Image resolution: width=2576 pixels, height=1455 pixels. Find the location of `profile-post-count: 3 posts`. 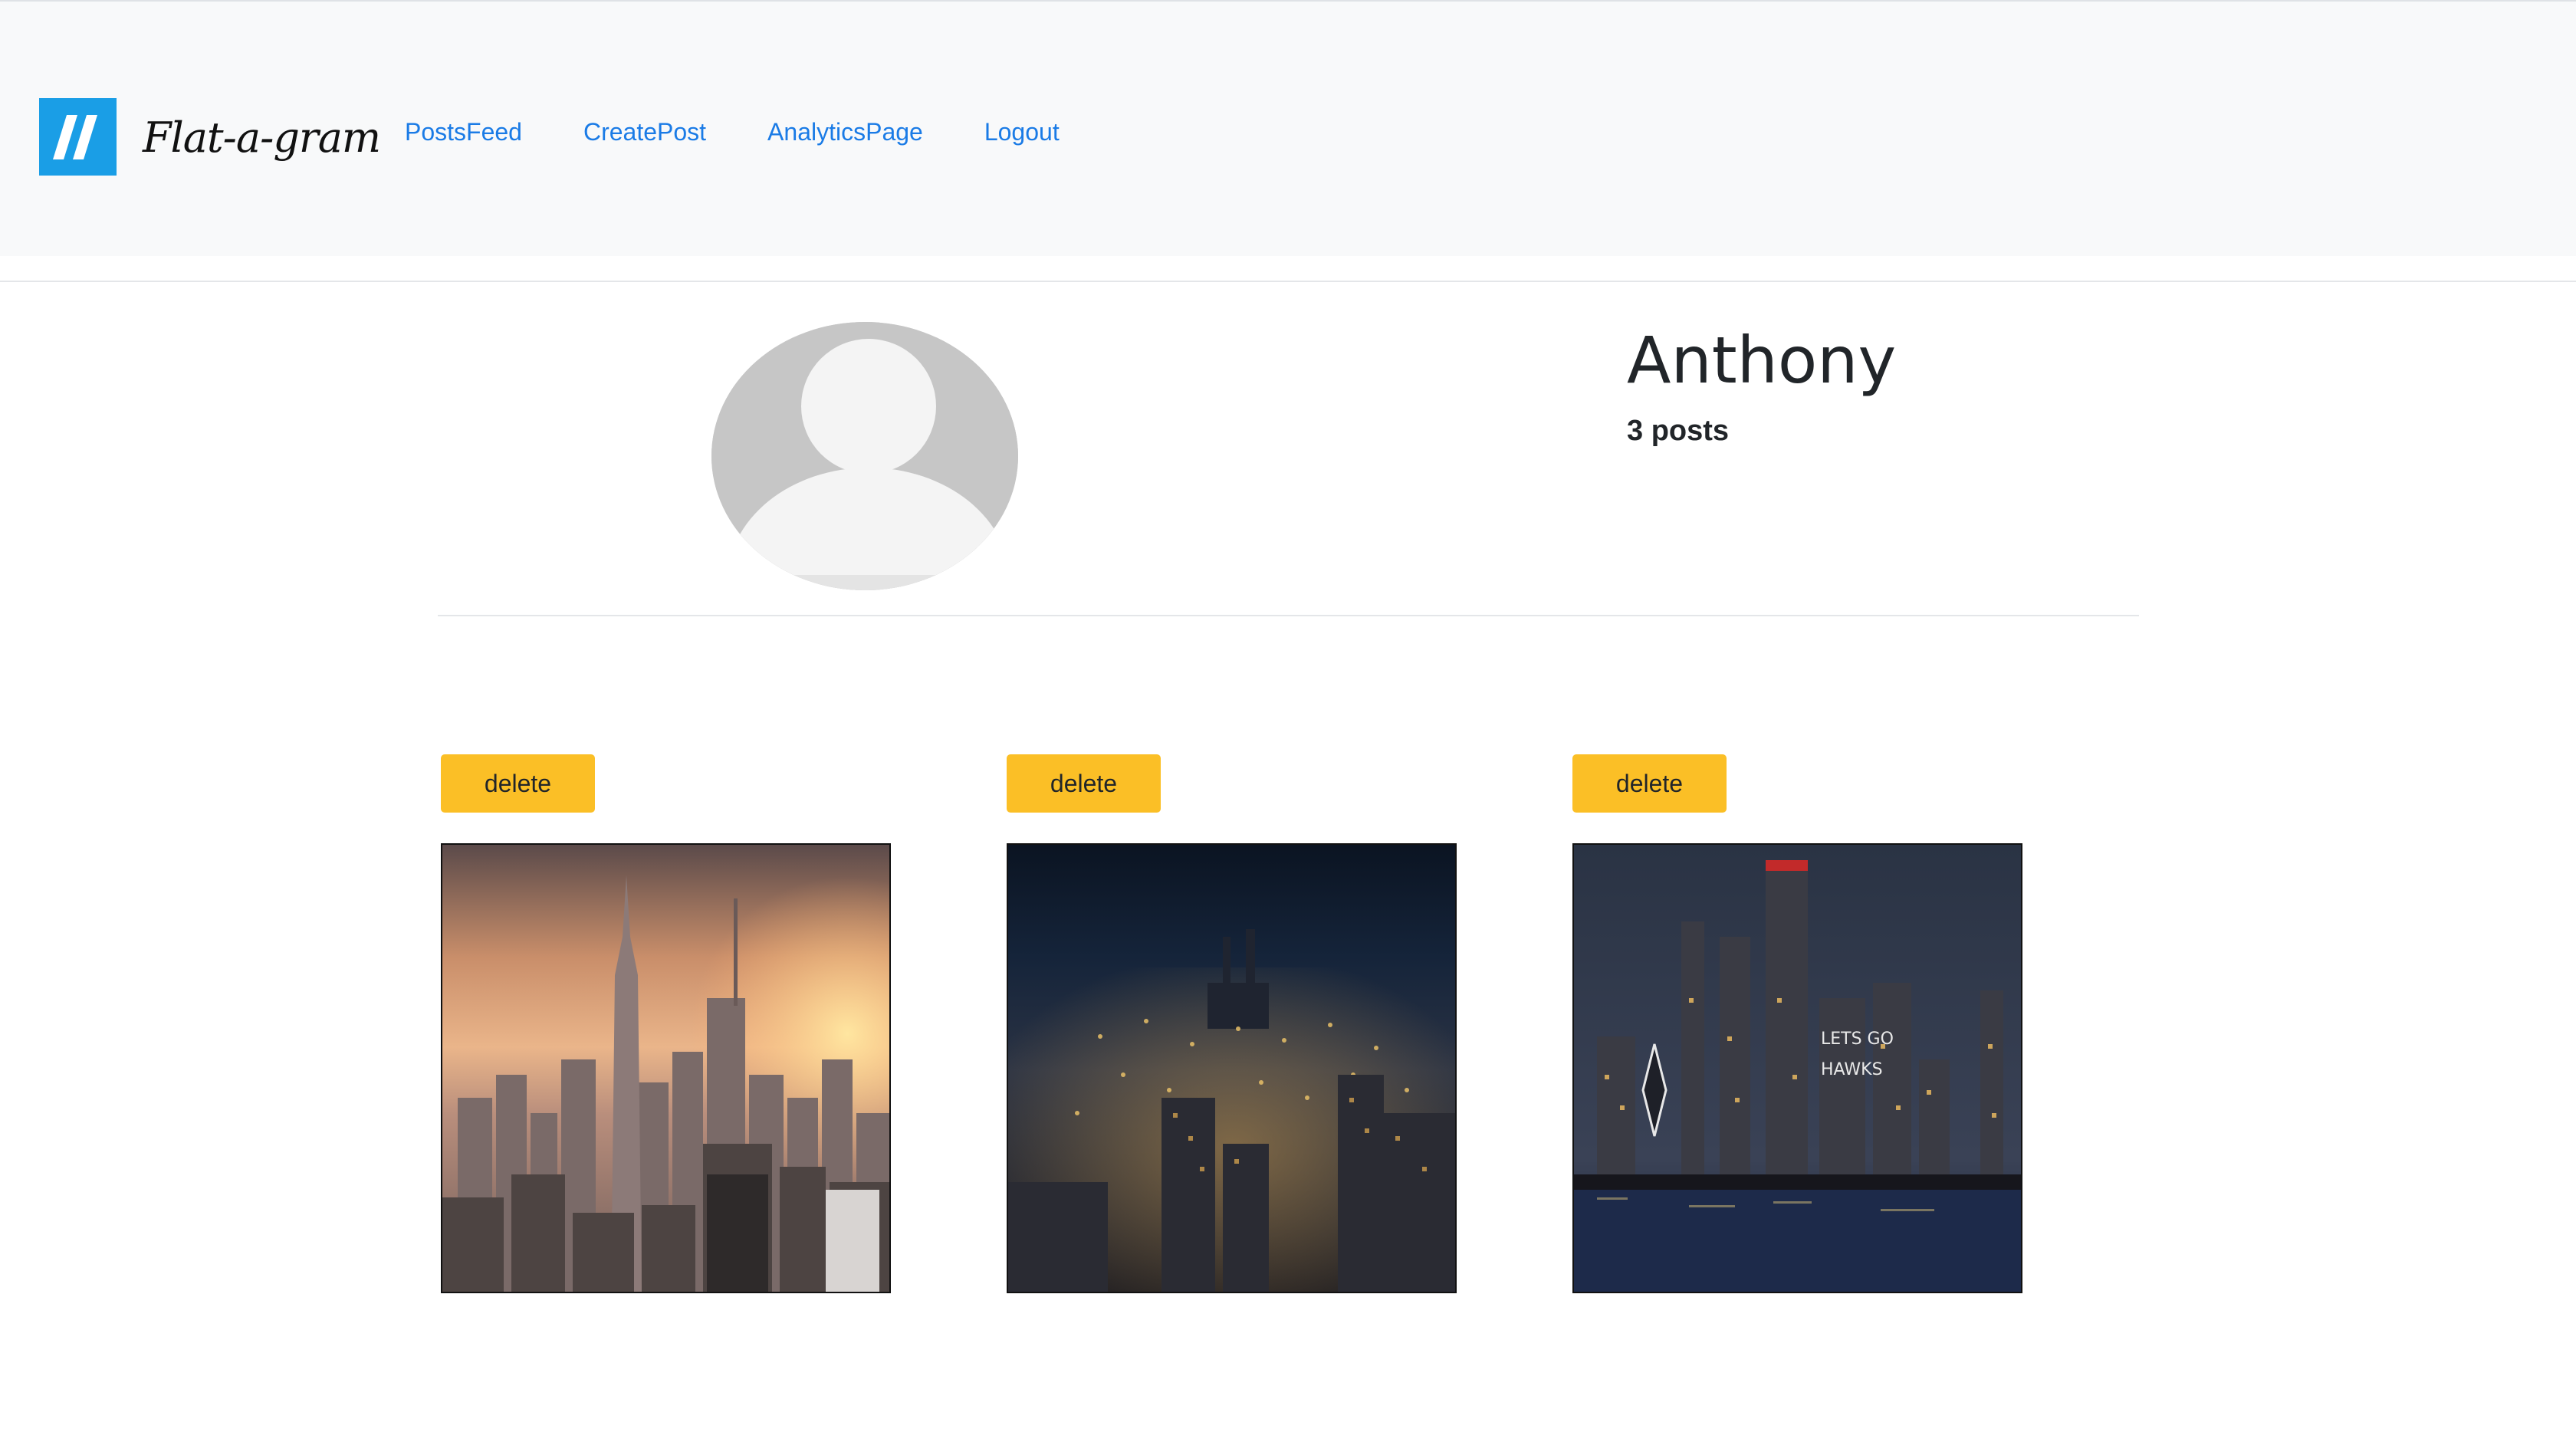

profile-post-count: 3 posts is located at coordinates (1678, 431).